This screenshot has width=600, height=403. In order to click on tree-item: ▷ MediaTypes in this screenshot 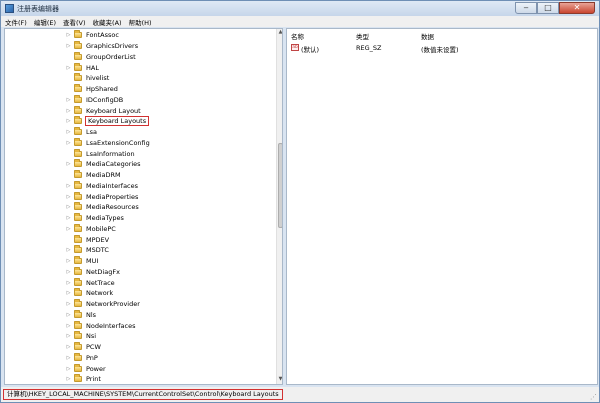, I will do `click(95, 218)`.